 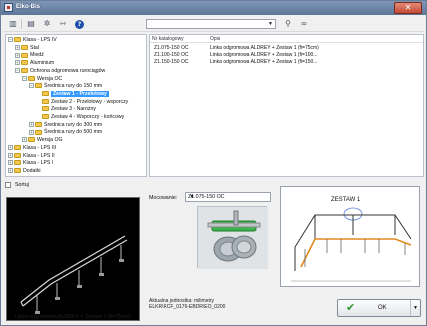 I want to click on tree-item: + Miedź, so click(x=29, y=55).